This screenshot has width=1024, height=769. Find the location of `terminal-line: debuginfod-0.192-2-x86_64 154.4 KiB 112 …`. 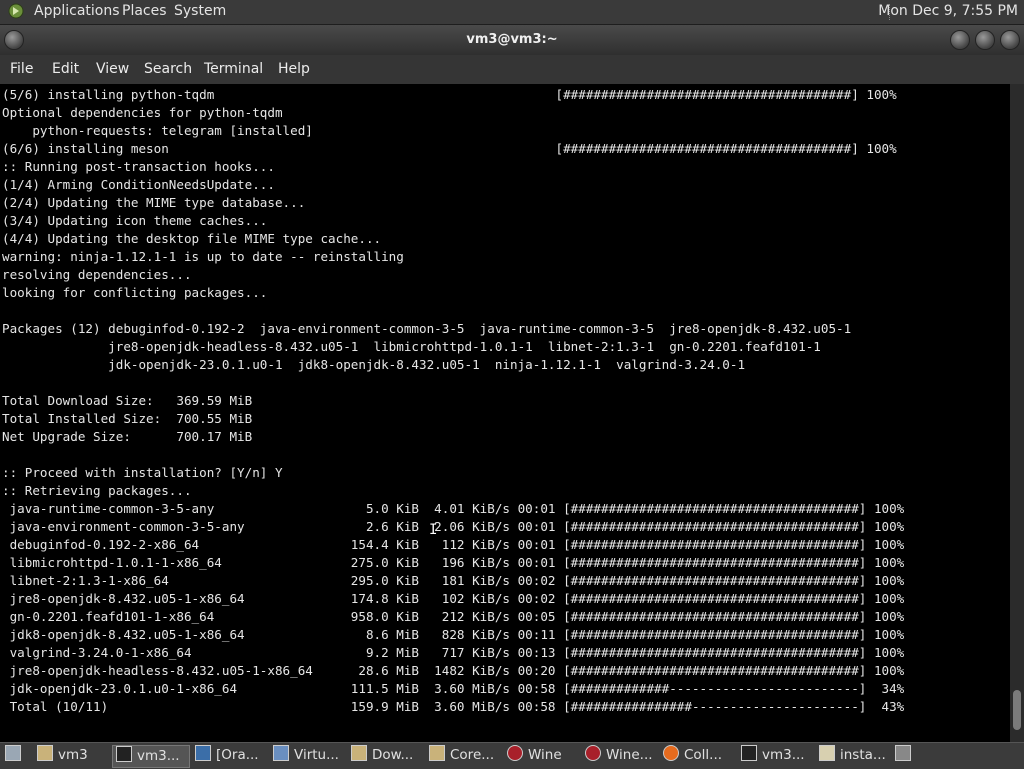

terminal-line: debuginfod-0.192-2-x86_64 154.4 KiB 112 … is located at coordinates (453, 544).